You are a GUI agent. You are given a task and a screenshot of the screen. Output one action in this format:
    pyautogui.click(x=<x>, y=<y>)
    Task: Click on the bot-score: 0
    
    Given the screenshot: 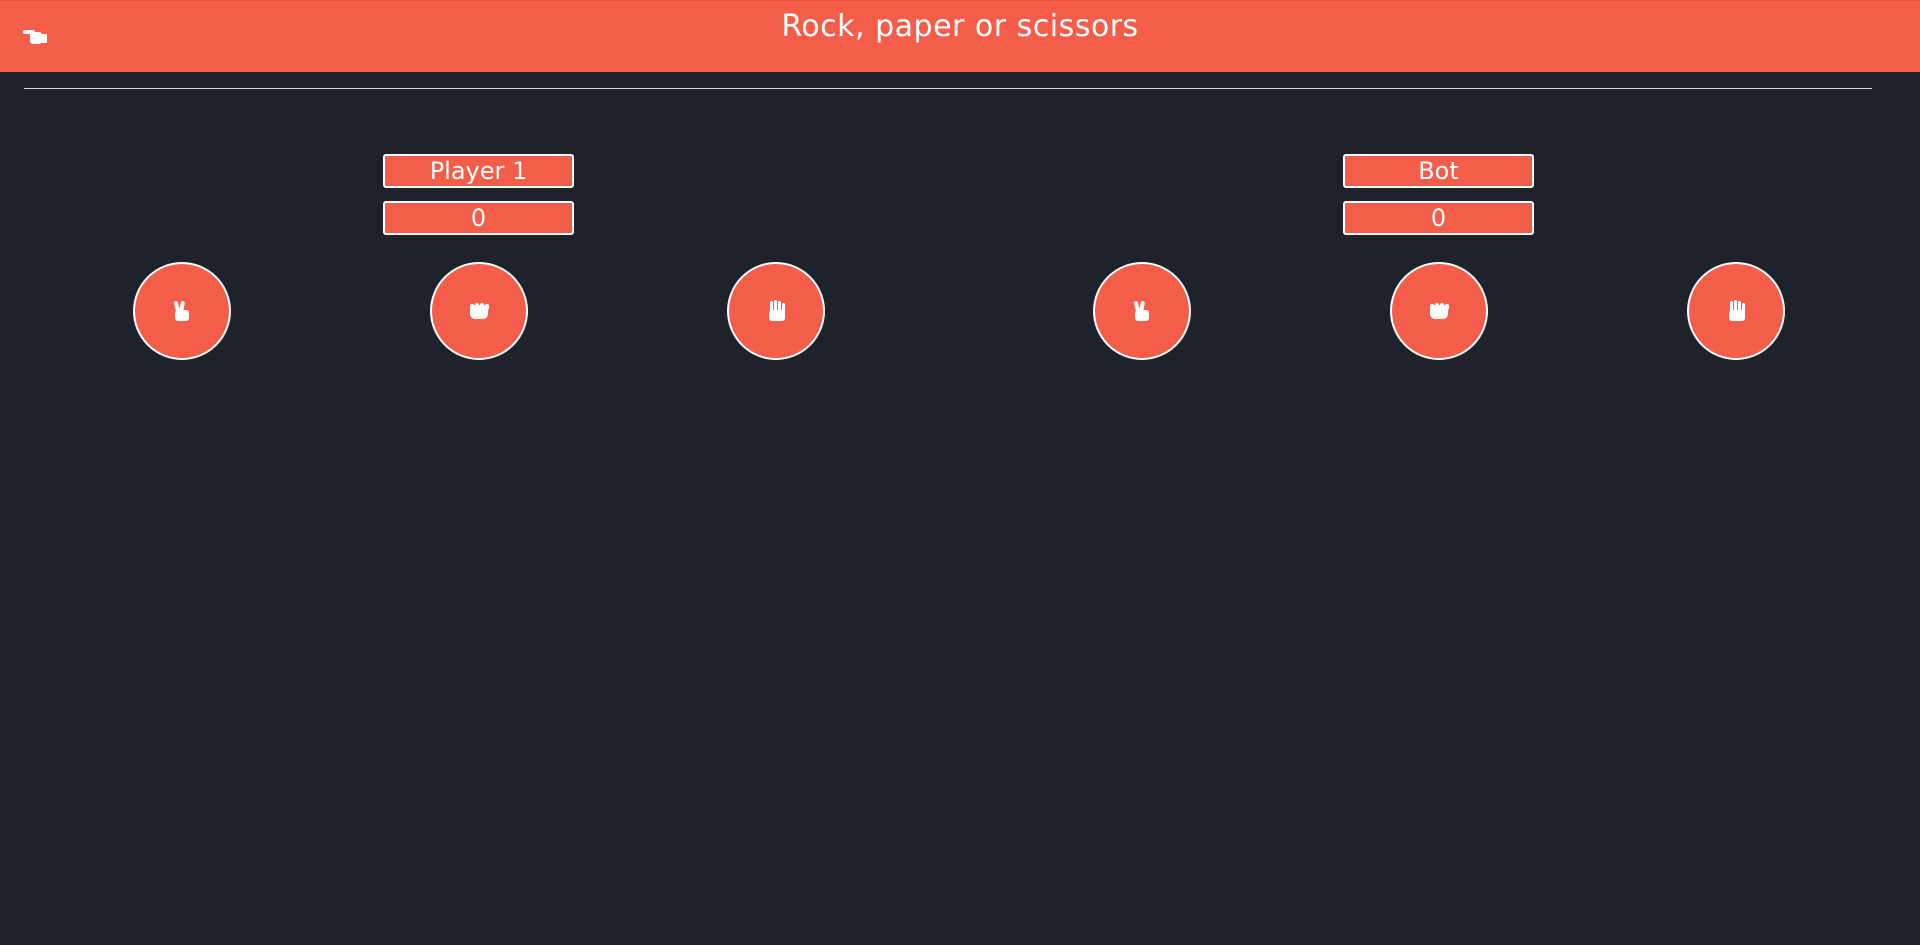 What is the action you would take?
    pyautogui.click(x=1438, y=218)
    